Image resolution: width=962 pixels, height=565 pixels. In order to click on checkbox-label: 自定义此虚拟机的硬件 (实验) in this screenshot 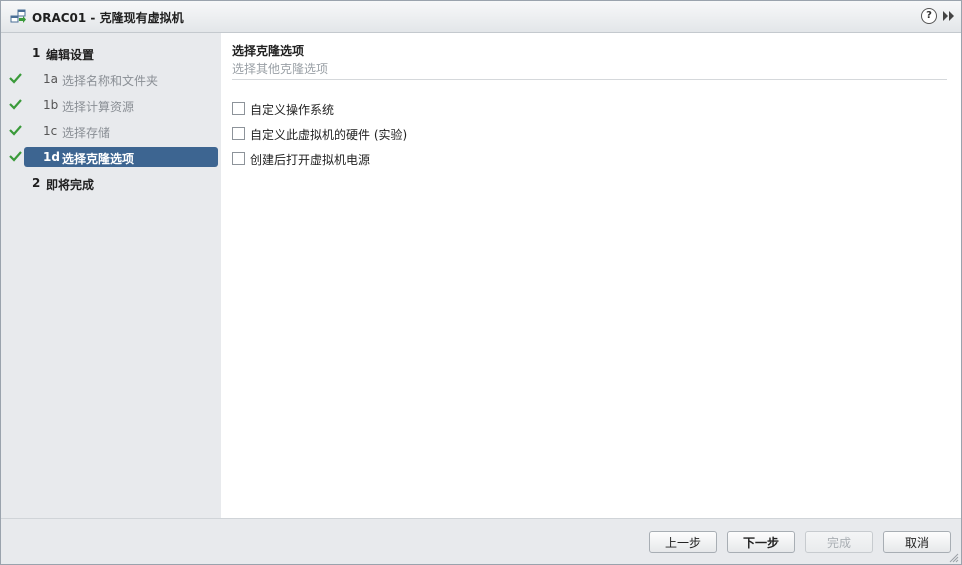, I will do `click(328, 134)`.